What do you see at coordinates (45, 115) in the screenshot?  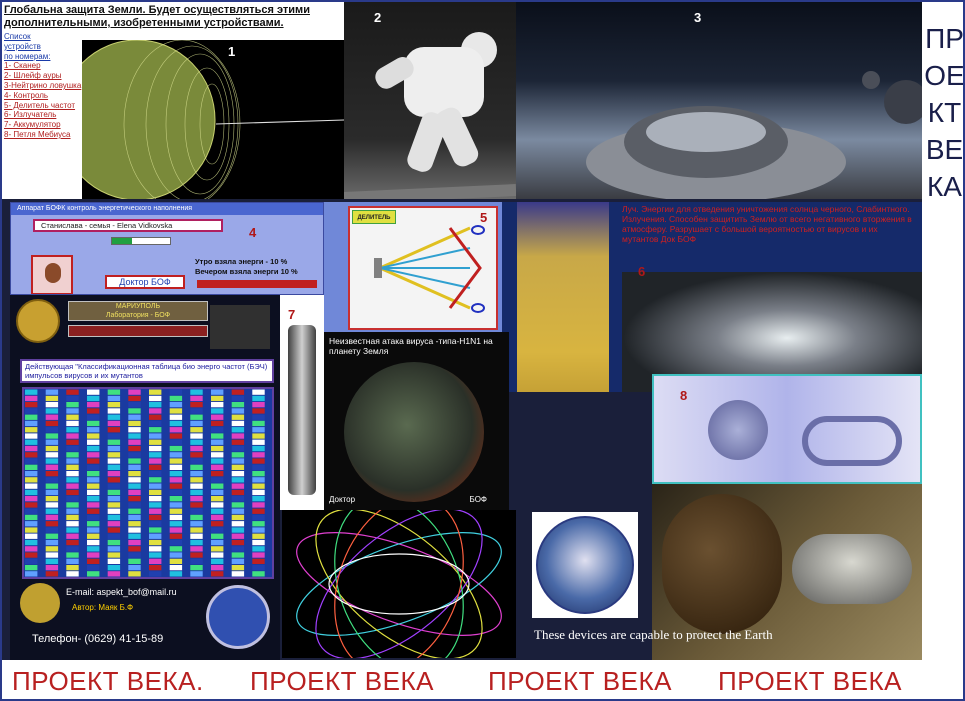 I see `list-item: 6- Излучатель` at bounding box center [45, 115].